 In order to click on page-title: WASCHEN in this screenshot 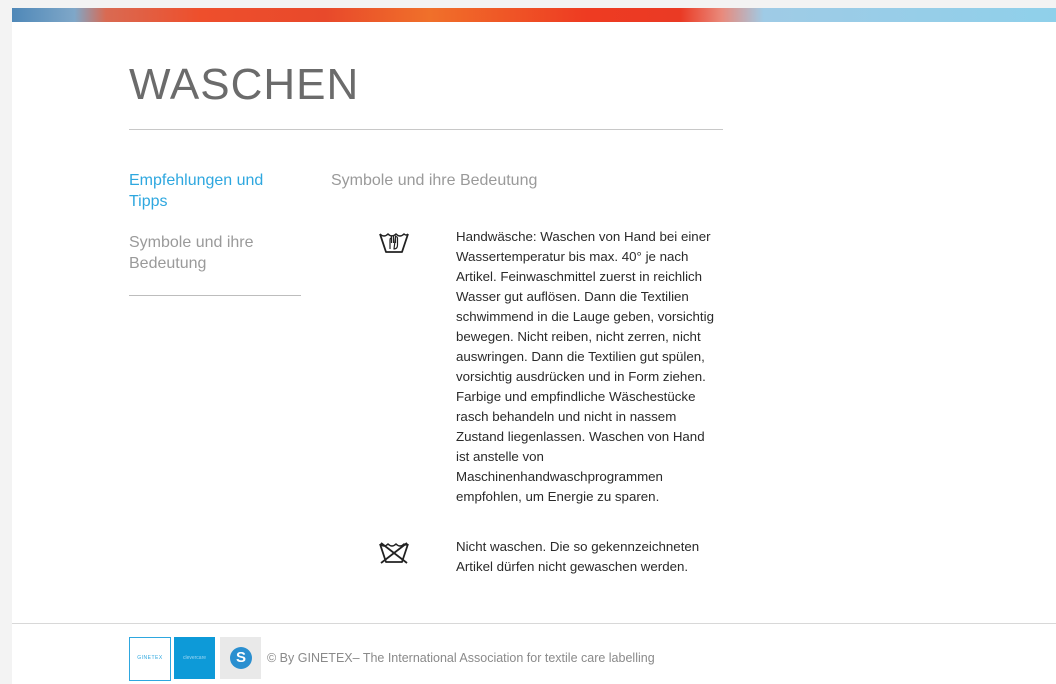, I will do `click(244, 84)`.